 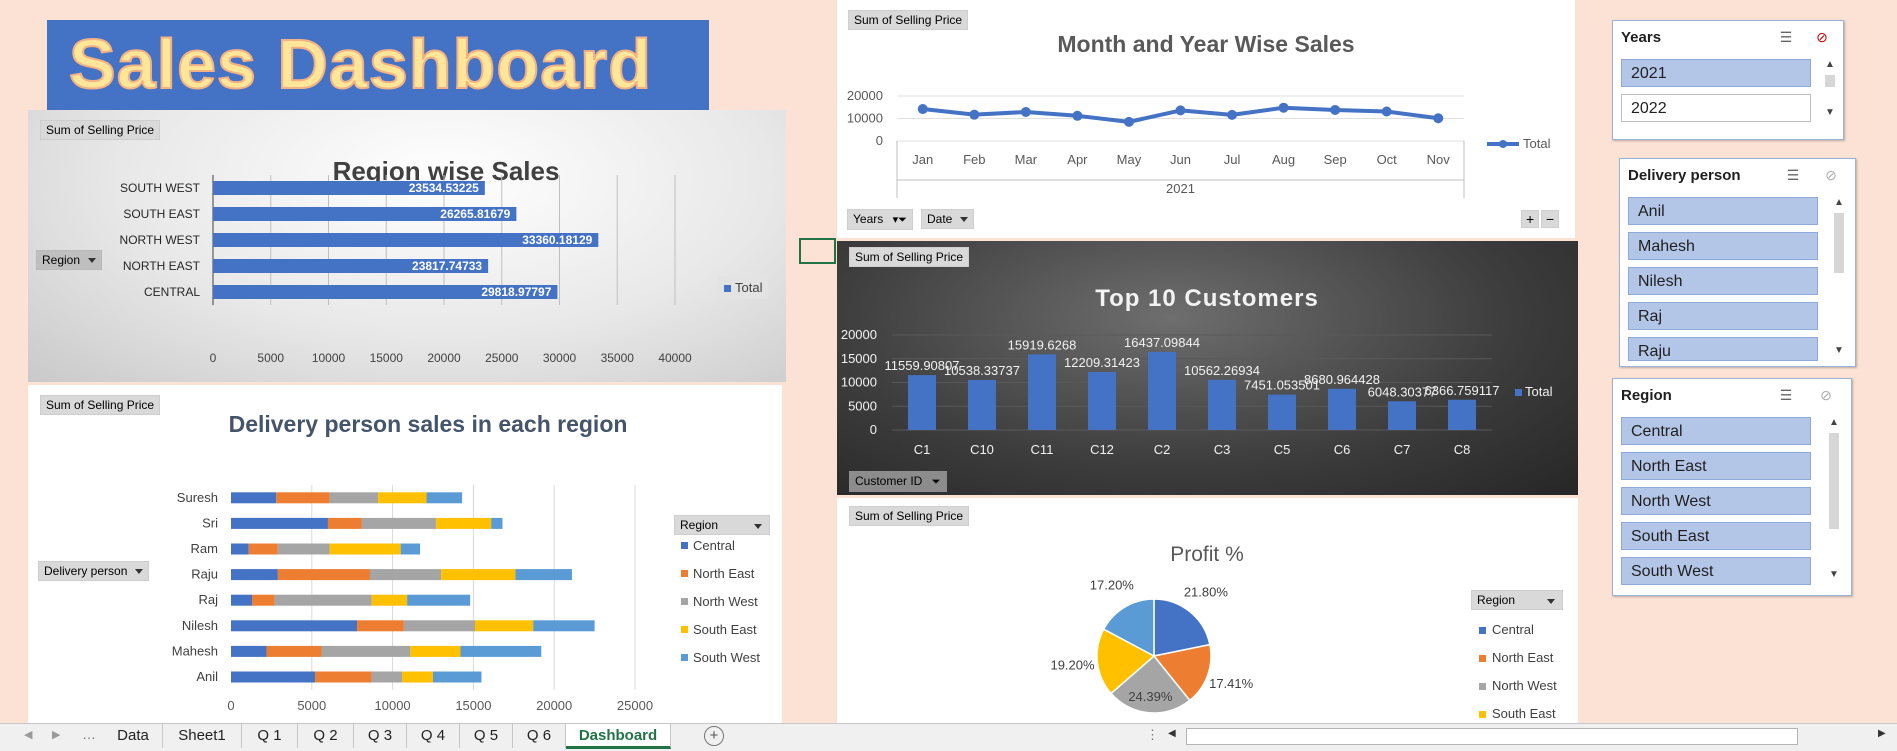 I want to click on customer-id-filter-button: Customer ID ⏷, so click(x=898, y=481).